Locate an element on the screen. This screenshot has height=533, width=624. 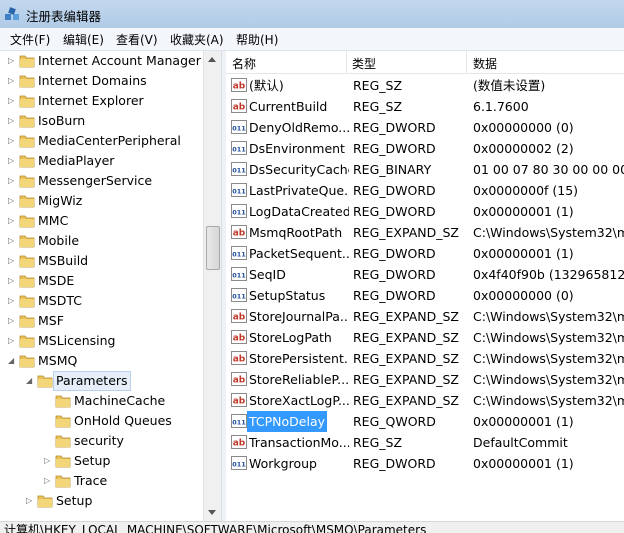
scroll-down-icon is located at coordinates (212, 512).